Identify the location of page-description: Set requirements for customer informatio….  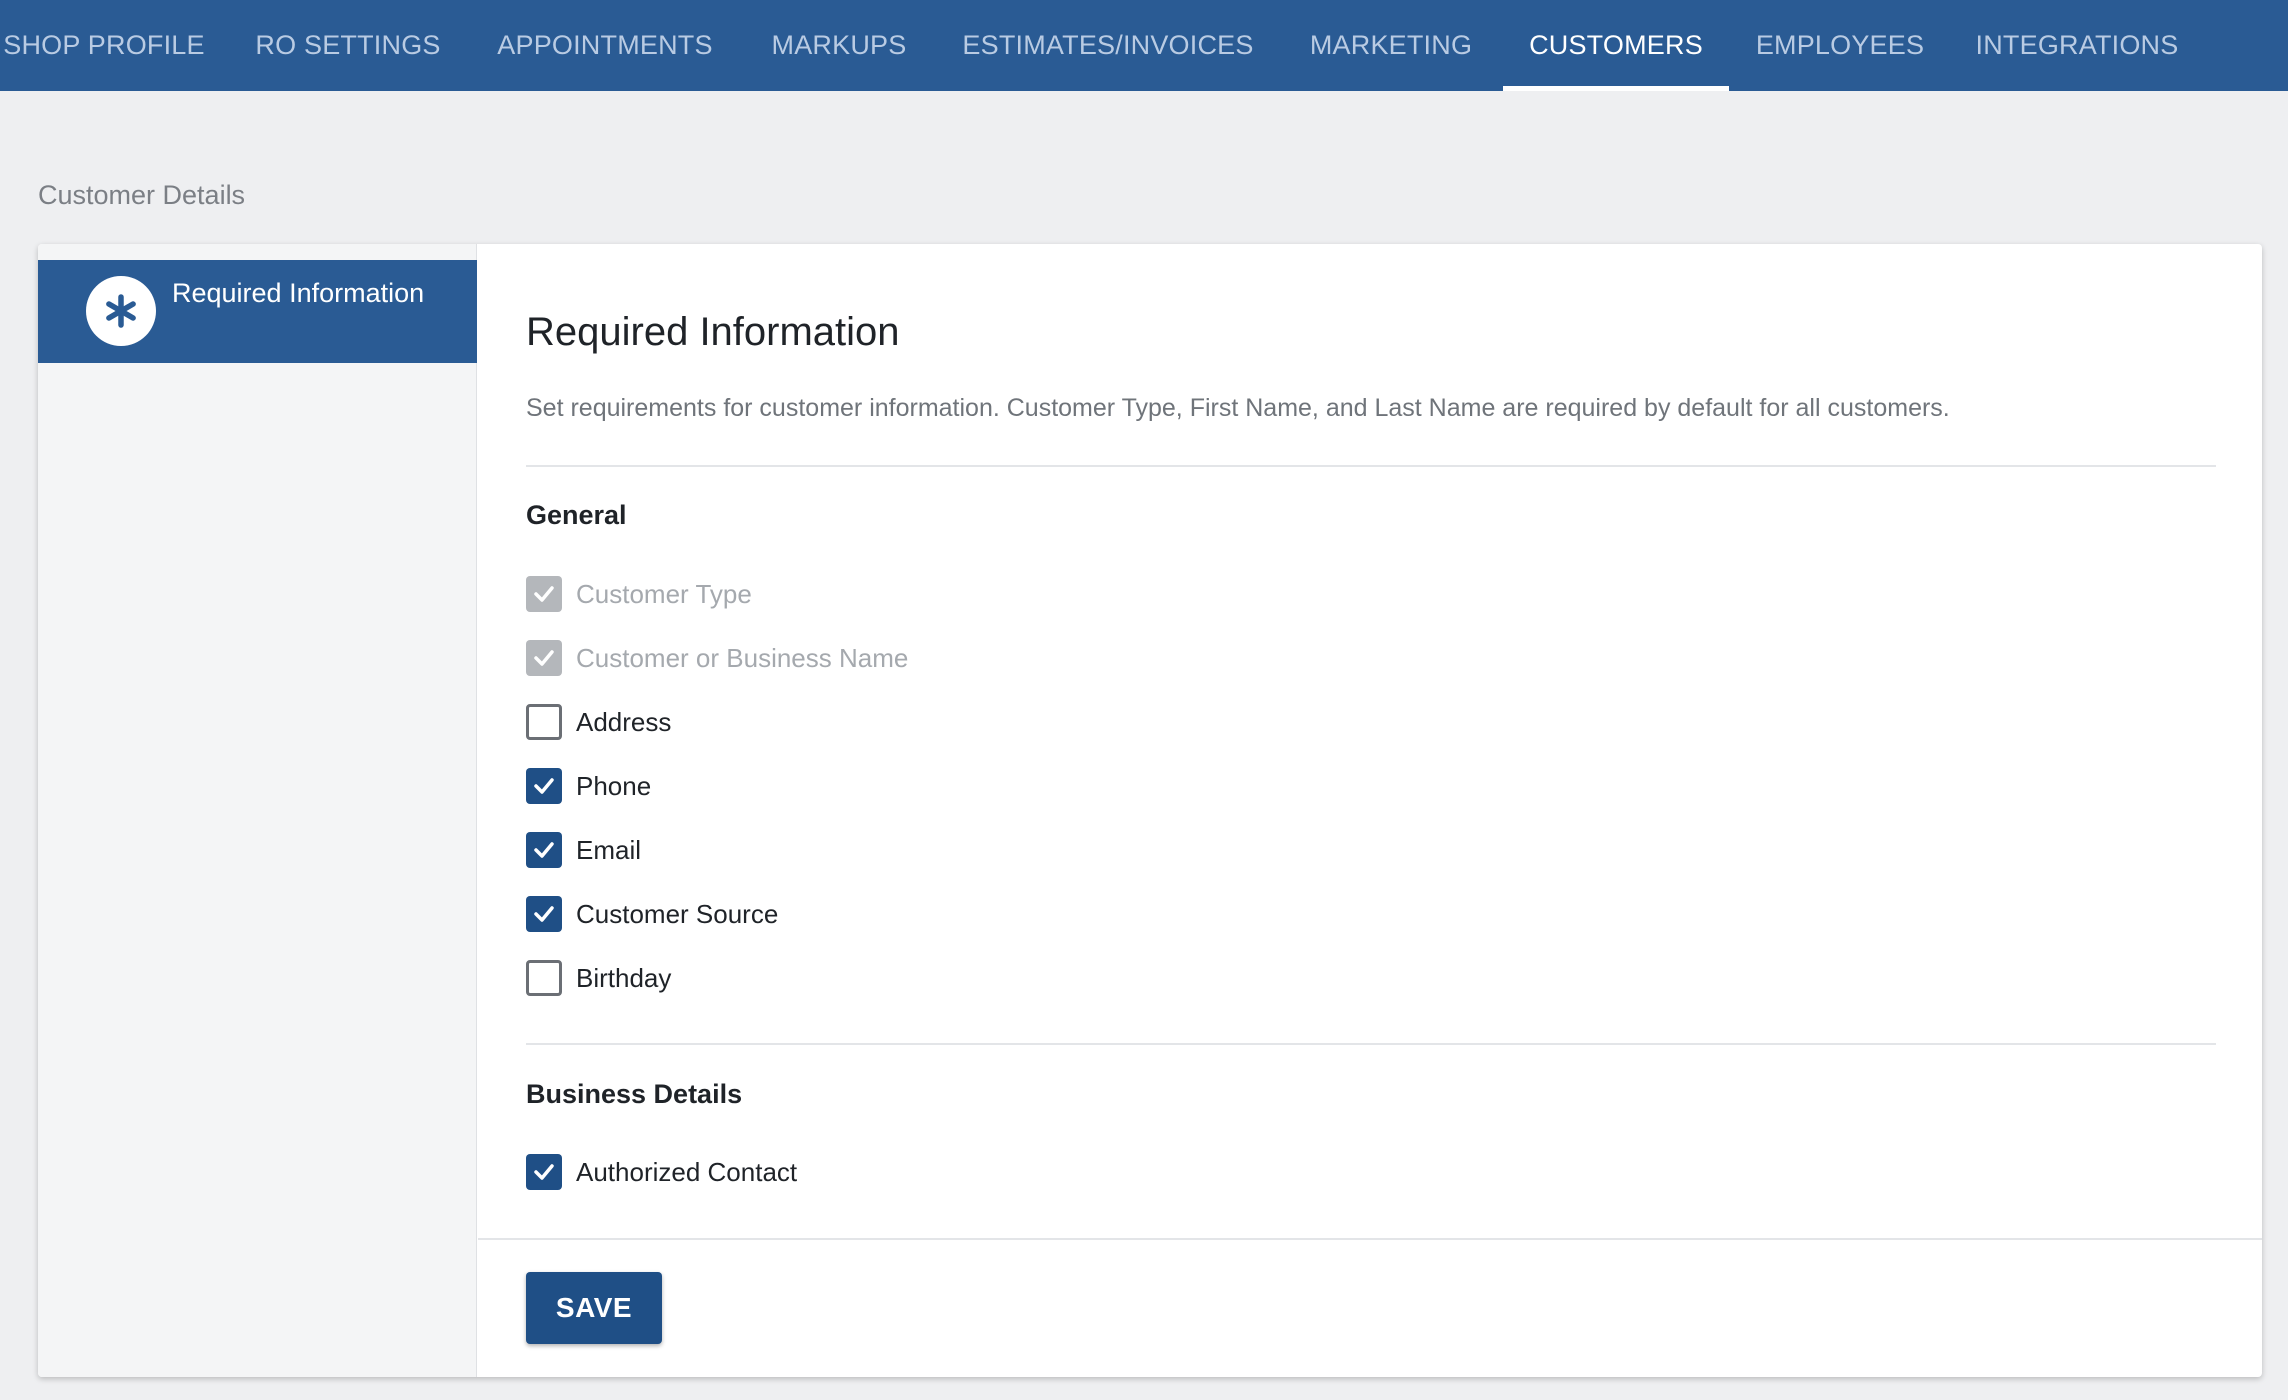
(1238, 408).